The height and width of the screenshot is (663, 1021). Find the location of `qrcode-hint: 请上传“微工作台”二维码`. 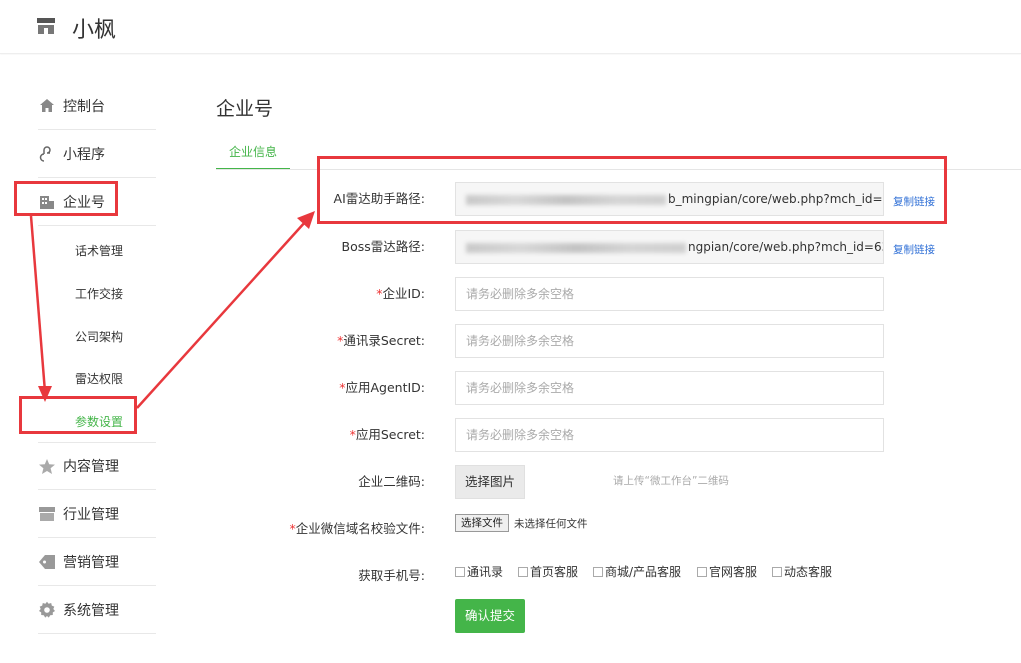

qrcode-hint: 请上传“微工作台”二维码 is located at coordinates (671, 481).